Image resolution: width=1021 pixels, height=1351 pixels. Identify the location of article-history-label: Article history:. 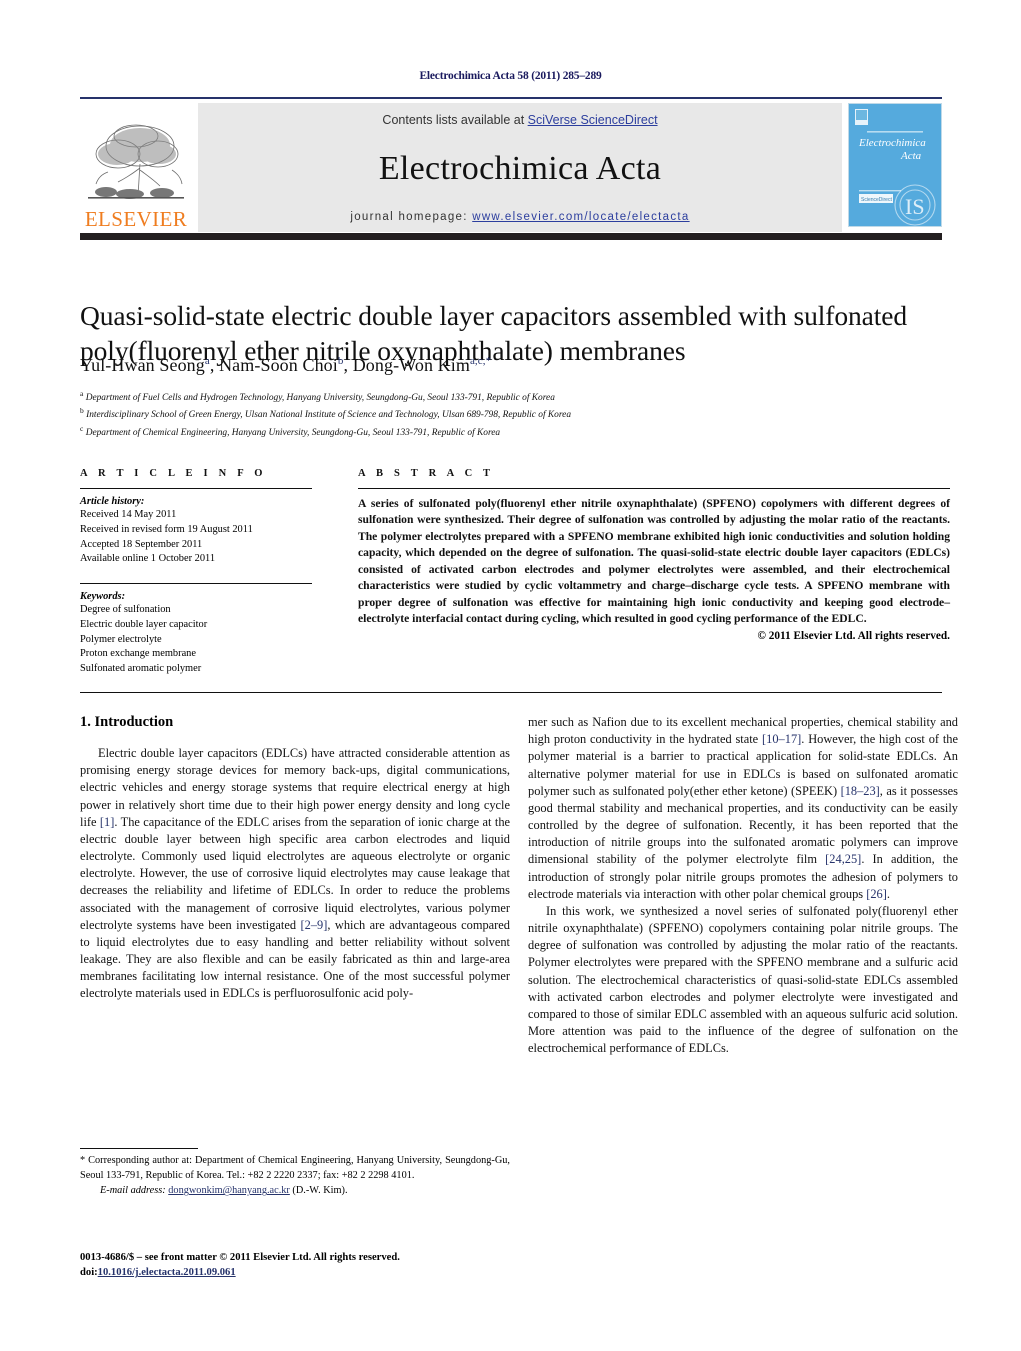
(112, 501).